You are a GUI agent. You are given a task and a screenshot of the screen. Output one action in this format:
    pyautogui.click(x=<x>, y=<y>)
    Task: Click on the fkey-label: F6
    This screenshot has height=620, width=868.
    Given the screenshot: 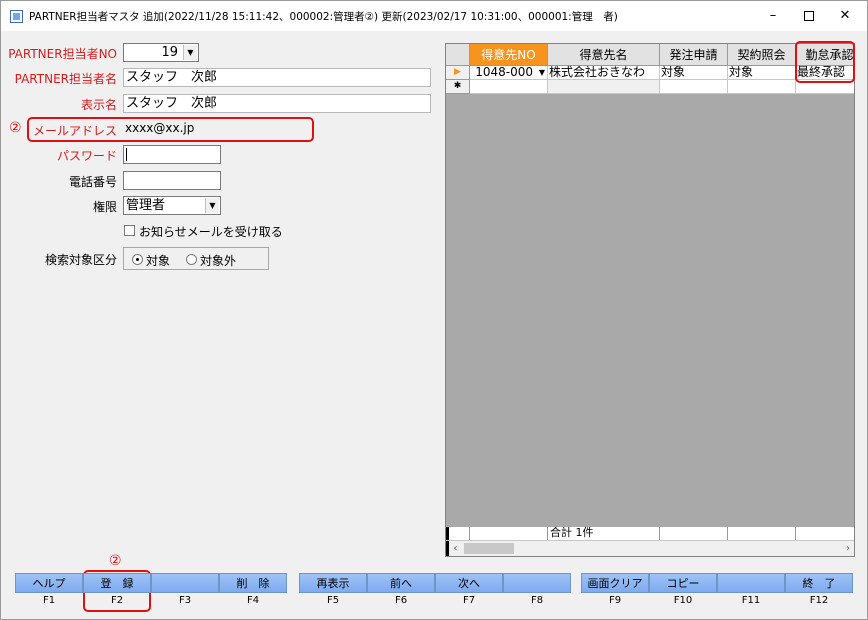 What is the action you would take?
    pyautogui.click(x=401, y=600)
    